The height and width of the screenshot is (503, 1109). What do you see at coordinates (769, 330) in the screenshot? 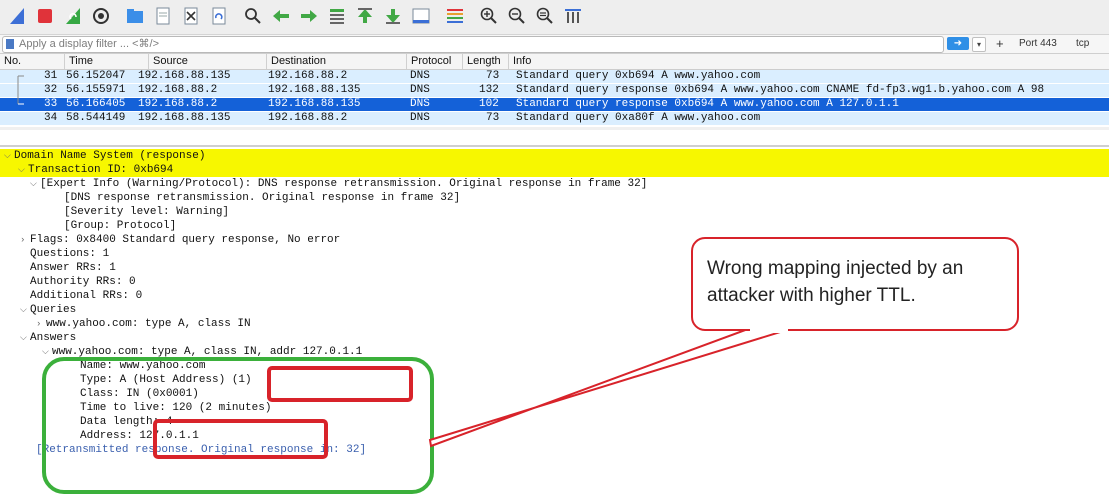
I see `callout-join` at bounding box center [769, 330].